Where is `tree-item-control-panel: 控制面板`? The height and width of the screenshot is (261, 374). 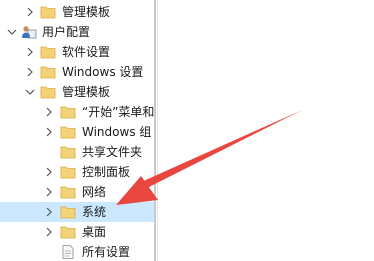 tree-item-control-panel: 控制面板 is located at coordinates (77, 172).